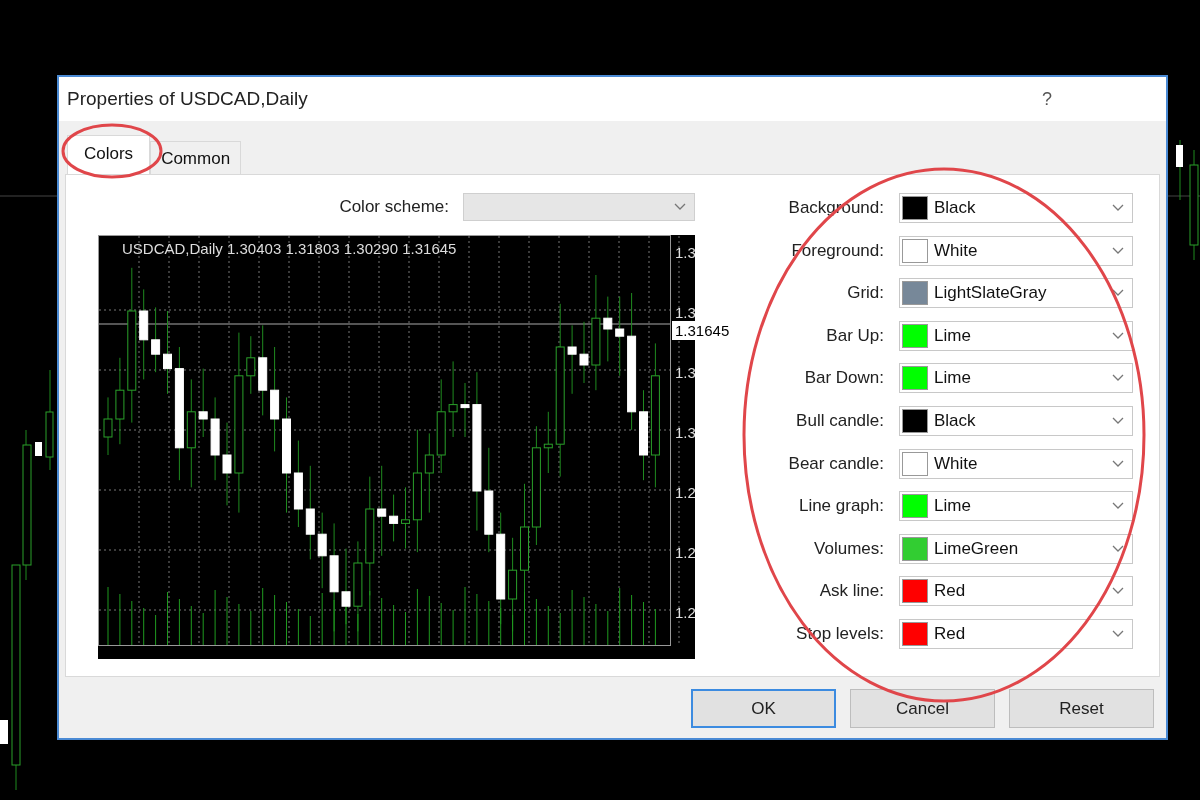 The width and height of the screenshot is (1200, 800). What do you see at coordinates (848, 548) in the screenshot?
I see `property-label: Volumes:` at bounding box center [848, 548].